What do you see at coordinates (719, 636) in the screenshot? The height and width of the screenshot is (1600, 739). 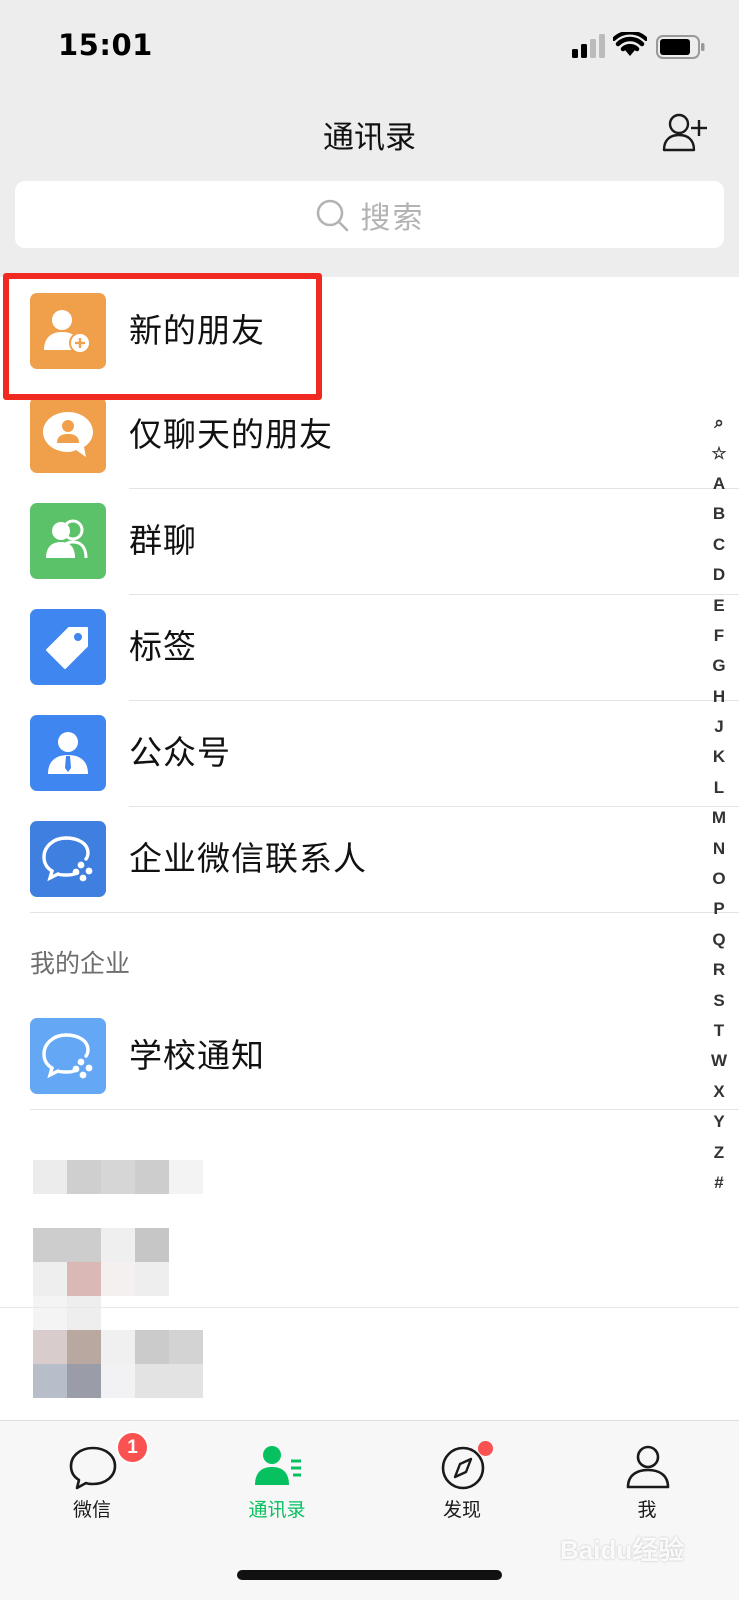 I see `index-letter: F` at bounding box center [719, 636].